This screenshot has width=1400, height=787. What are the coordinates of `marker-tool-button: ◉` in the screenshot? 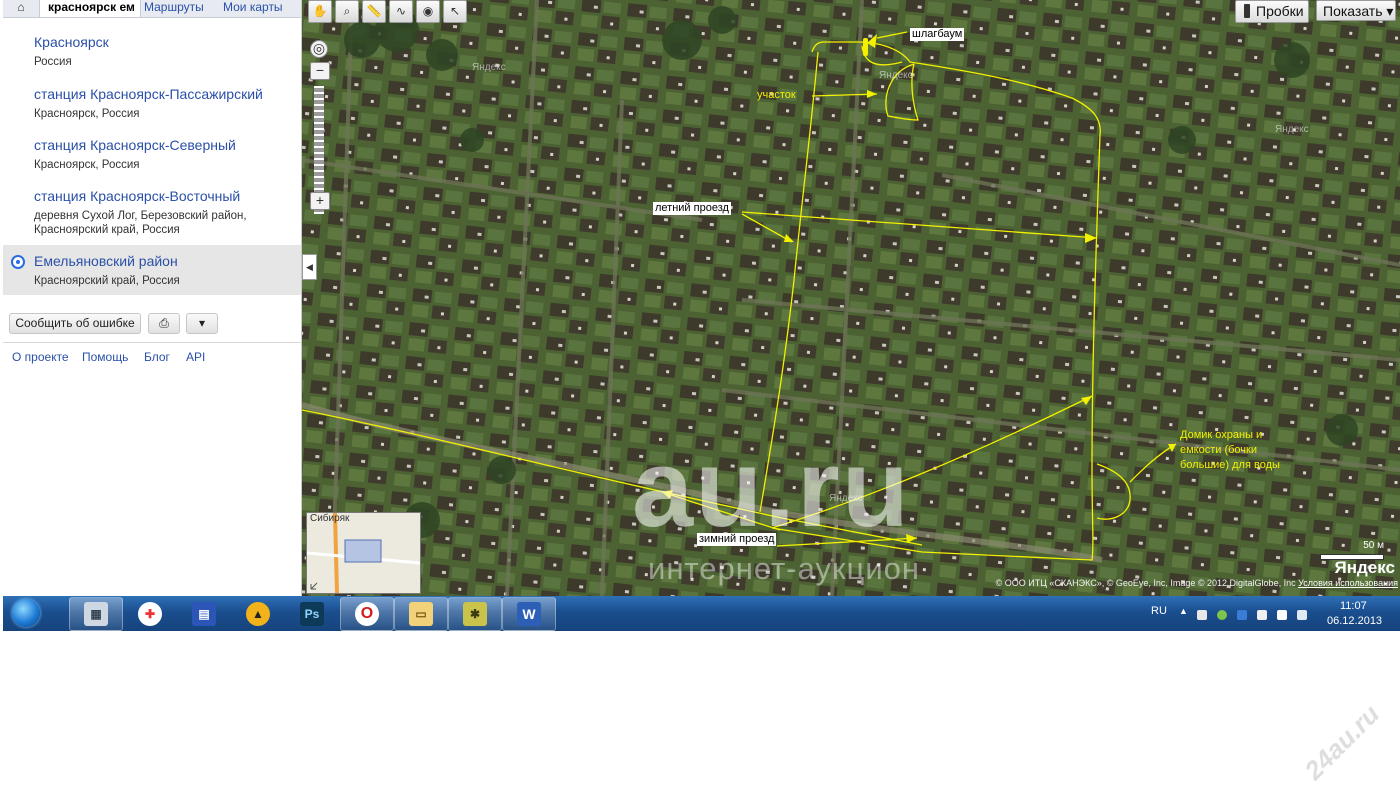 It's located at (428, 11).